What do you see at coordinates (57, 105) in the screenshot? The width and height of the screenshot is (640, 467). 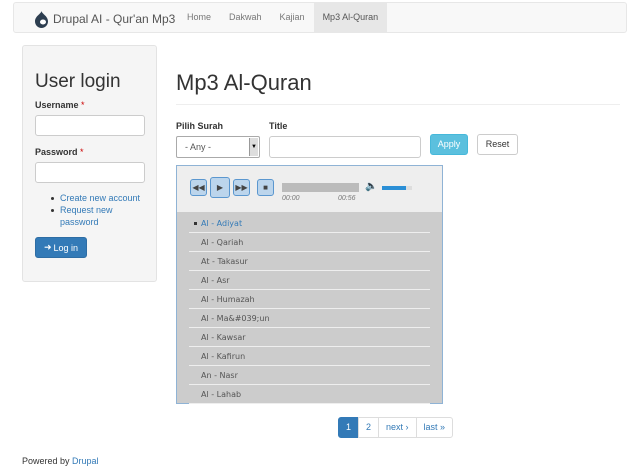 I see `username-label-text: Username` at bounding box center [57, 105].